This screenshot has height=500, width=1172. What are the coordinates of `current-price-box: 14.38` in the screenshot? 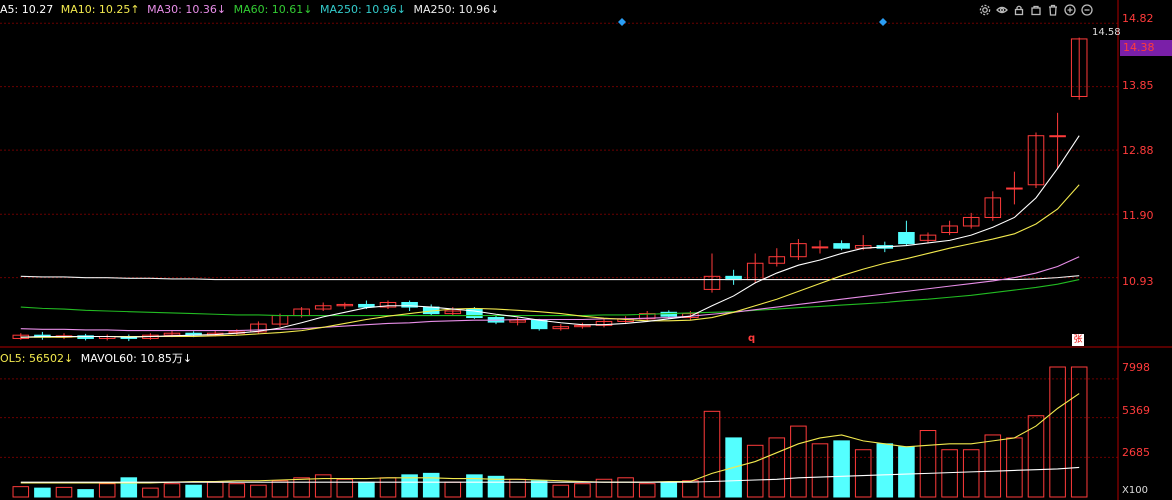 It's located at (1146, 48).